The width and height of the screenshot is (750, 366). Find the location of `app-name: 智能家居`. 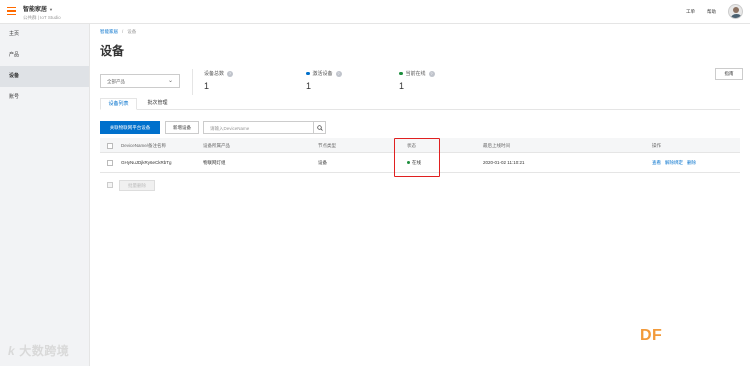

app-name: 智能家居 is located at coordinates (35, 10).